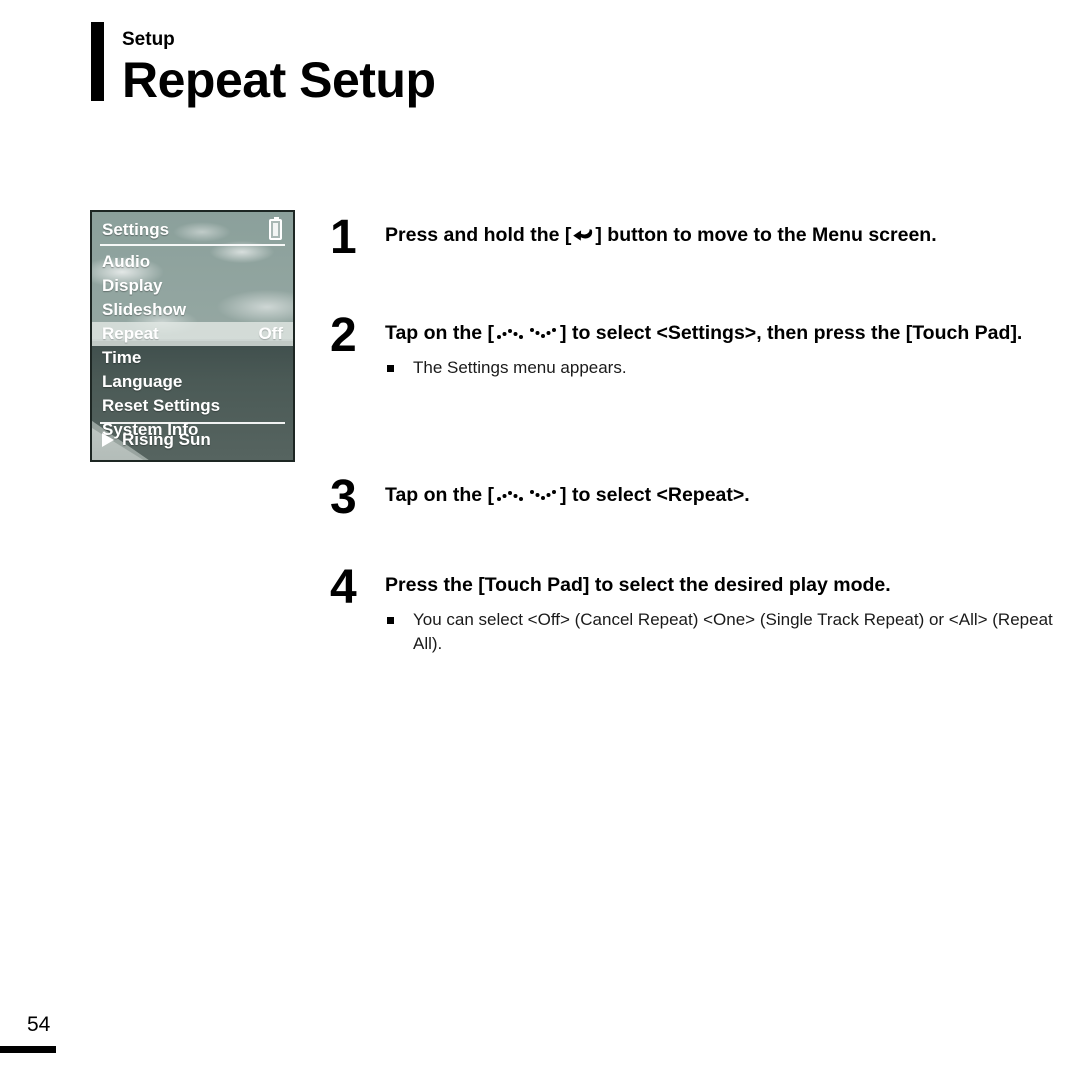 Image resolution: width=1080 pixels, height=1080 pixels. I want to click on return-arrow-icon, so click(583, 235).